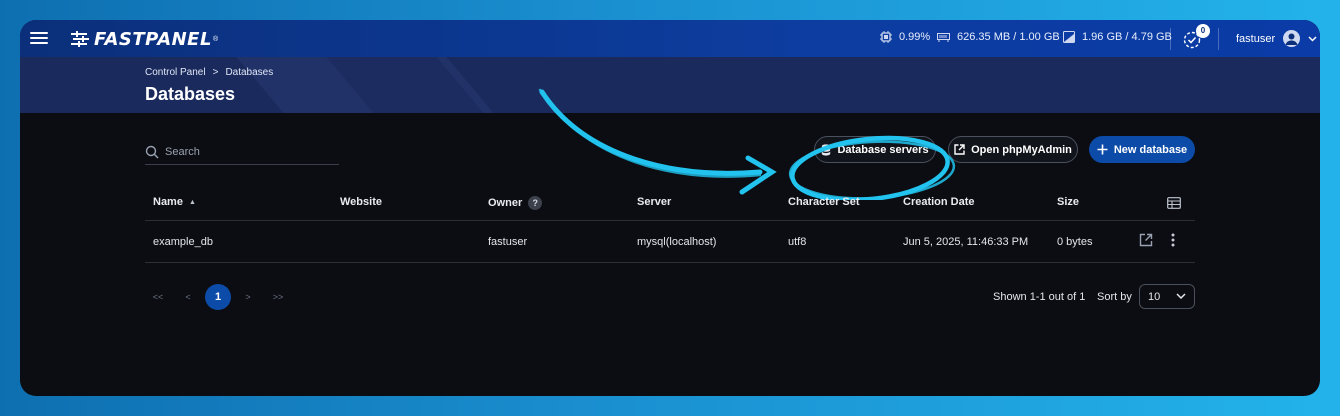 Image resolution: width=1340 pixels, height=416 pixels. Describe the element at coordinates (209, 72) in the screenshot. I see `breadcrumb: Control Panel > Databases` at that location.